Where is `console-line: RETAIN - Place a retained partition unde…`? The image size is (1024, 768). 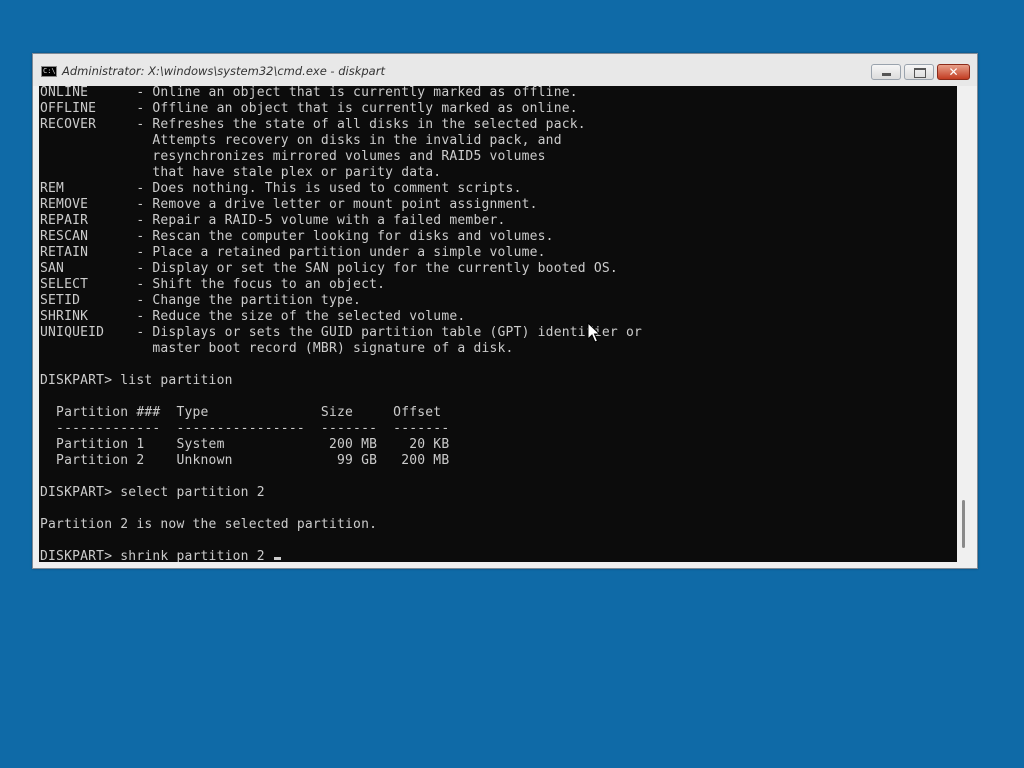 console-line: RETAIN - Place a retained partition unde… is located at coordinates (293, 252).